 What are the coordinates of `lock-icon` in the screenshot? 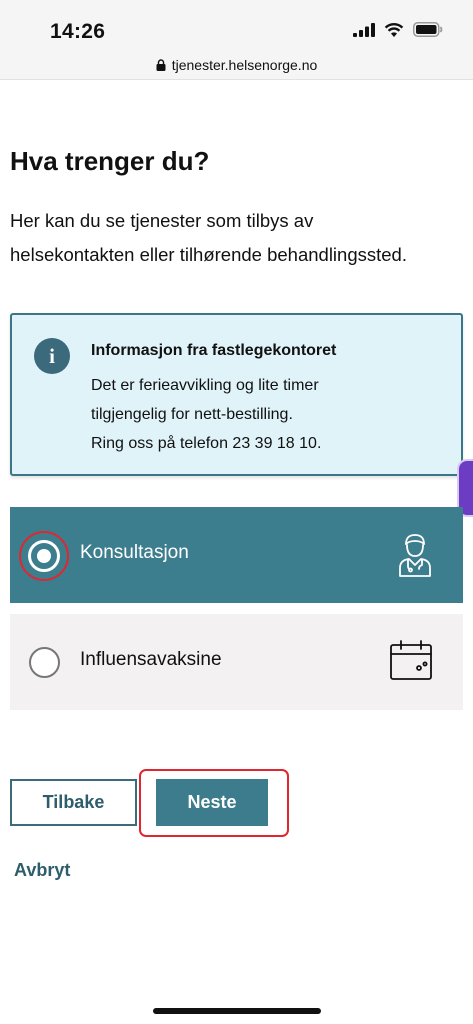 It's located at (161, 64).